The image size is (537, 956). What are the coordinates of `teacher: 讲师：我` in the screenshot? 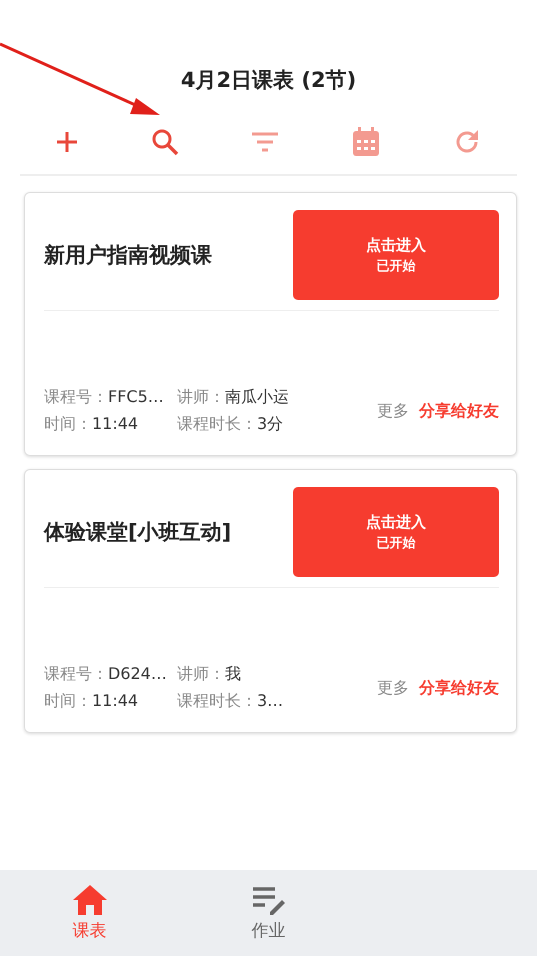 It's located at (209, 674).